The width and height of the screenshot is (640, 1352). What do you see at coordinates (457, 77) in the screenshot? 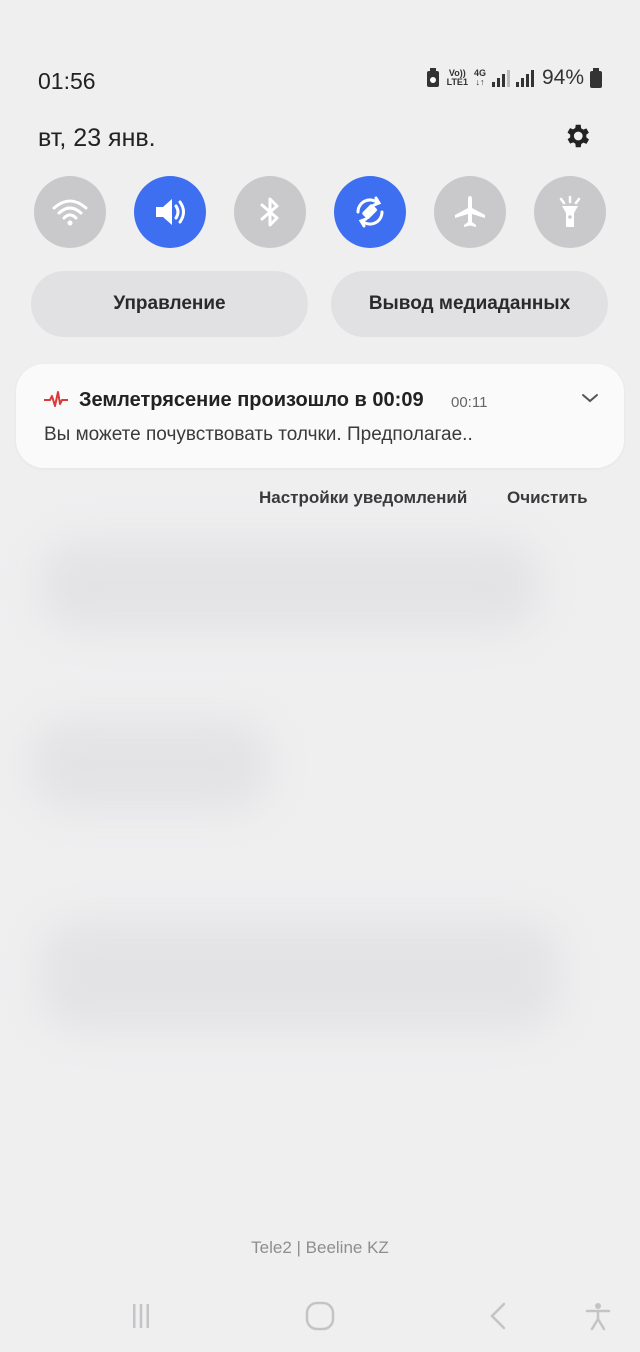
I see `volte-indicator: Vo)) LTE1` at bounding box center [457, 77].